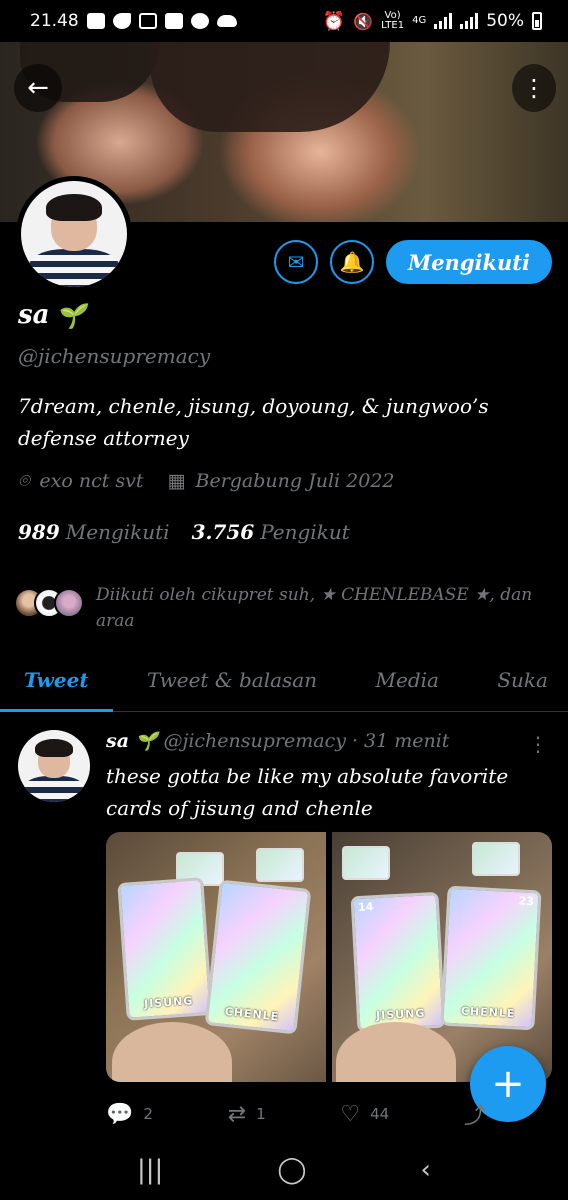 The height and width of the screenshot is (1200, 568). I want to click on profile-tabs: Tweet Tweet & balasan Media Suka, so click(284, 681).